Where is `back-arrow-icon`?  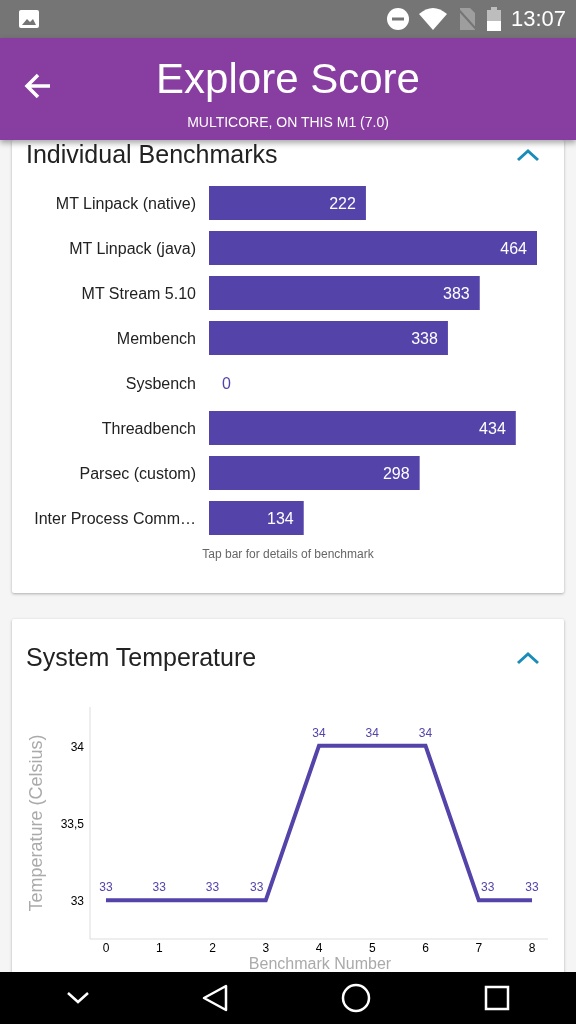
back-arrow-icon is located at coordinates (38, 86).